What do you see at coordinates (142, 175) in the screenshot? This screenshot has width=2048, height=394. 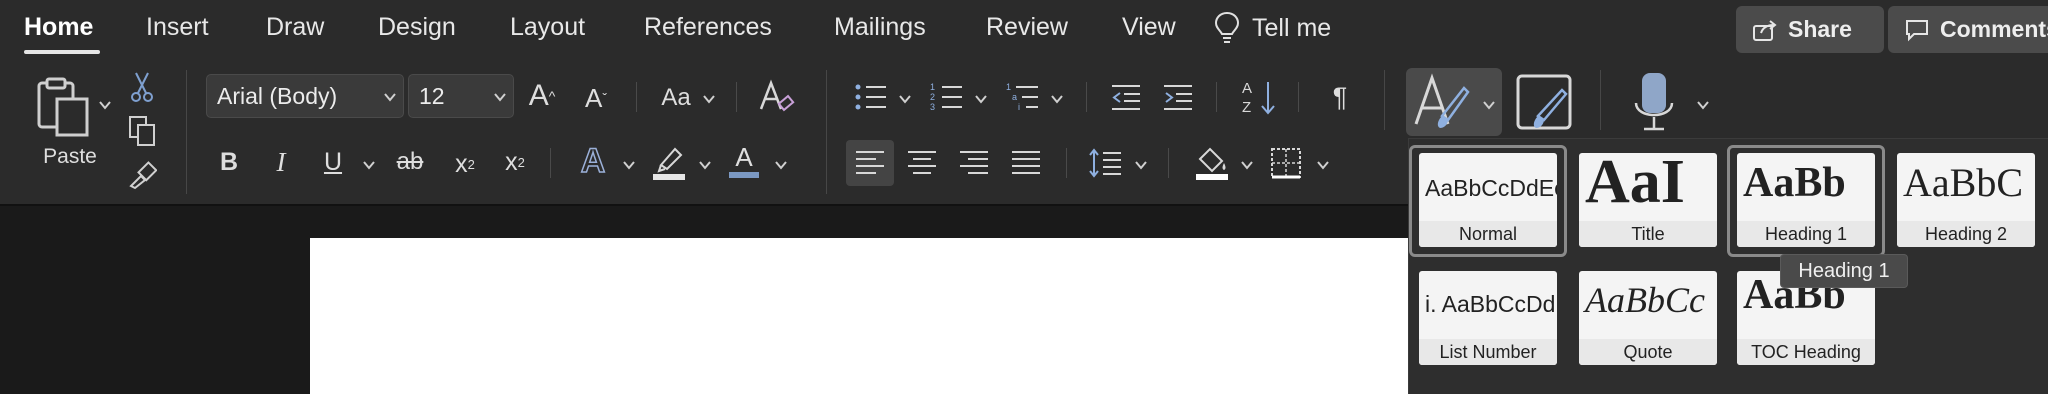 I see `format-painter-button` at bounding box center [142, 175].